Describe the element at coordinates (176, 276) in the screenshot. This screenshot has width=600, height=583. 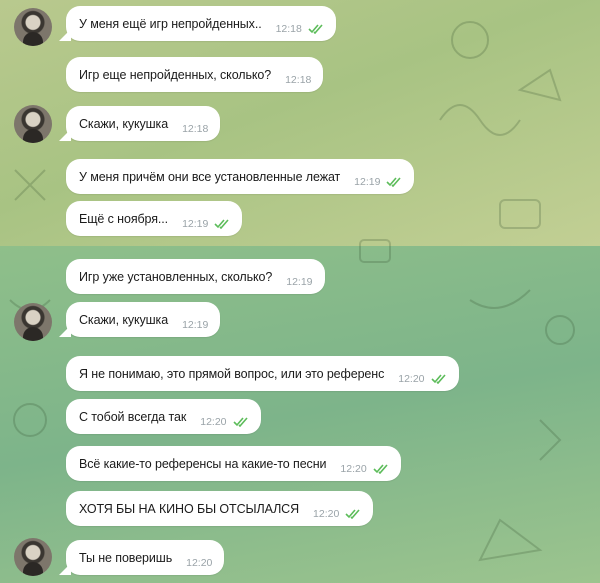
I see `message-text: Игр уже установленных, сколько?` at that location.